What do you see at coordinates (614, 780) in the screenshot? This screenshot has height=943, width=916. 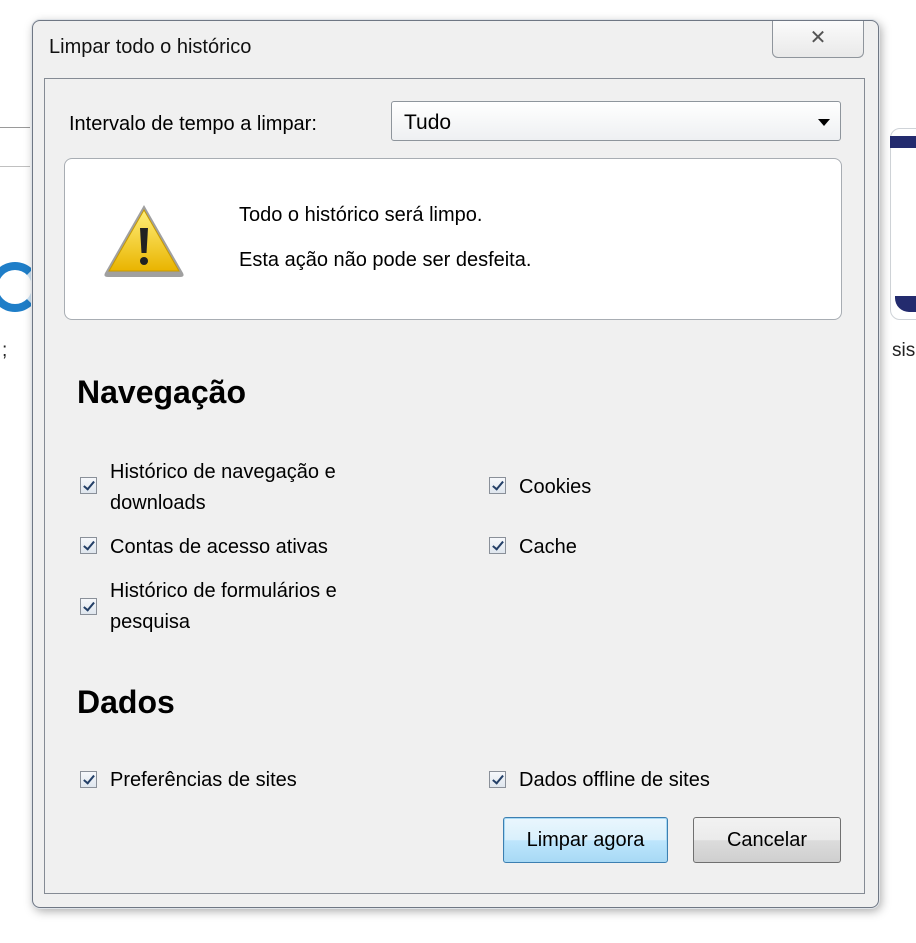 I see `offline-data-checkbox-label: Dados offline de sites` at bounding box center [614, 780].